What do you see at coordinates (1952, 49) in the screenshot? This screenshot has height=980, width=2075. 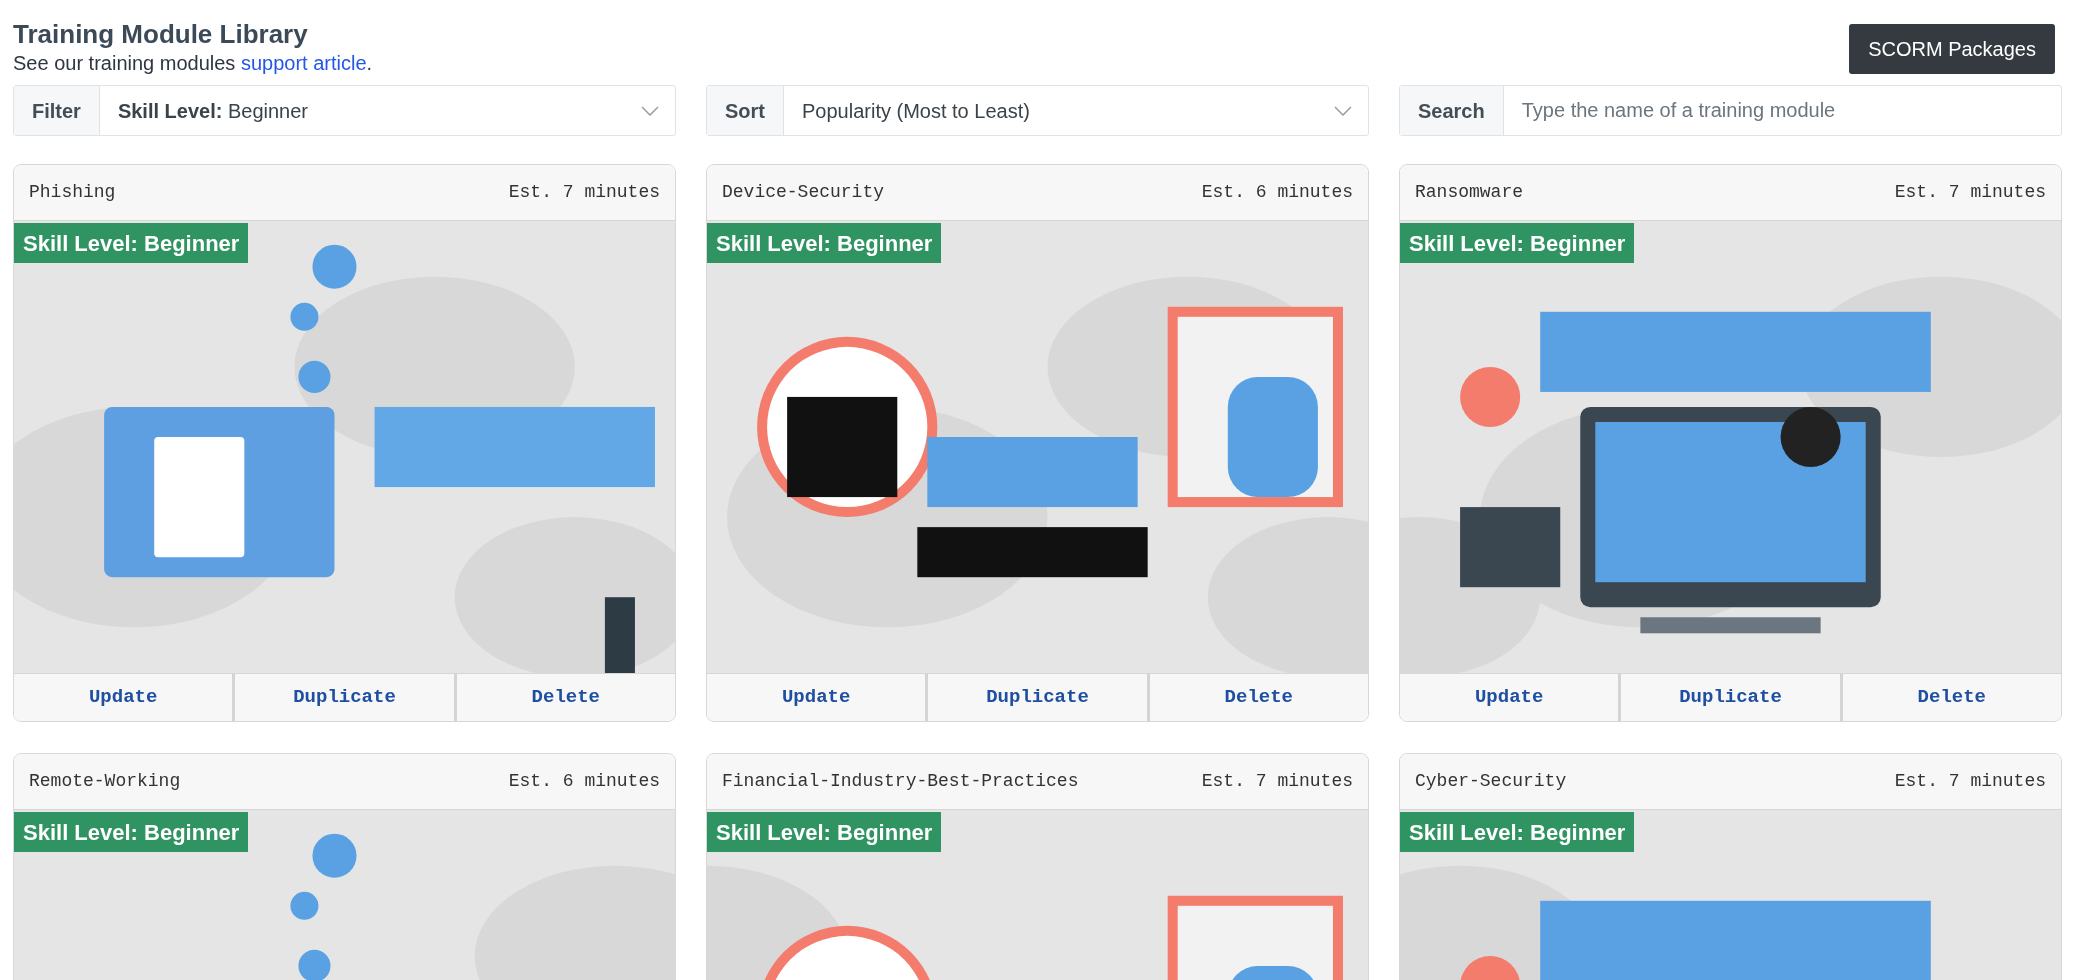 I see `scorm-packages-button: SCORM Packages` at bounding box center [1952, 49].